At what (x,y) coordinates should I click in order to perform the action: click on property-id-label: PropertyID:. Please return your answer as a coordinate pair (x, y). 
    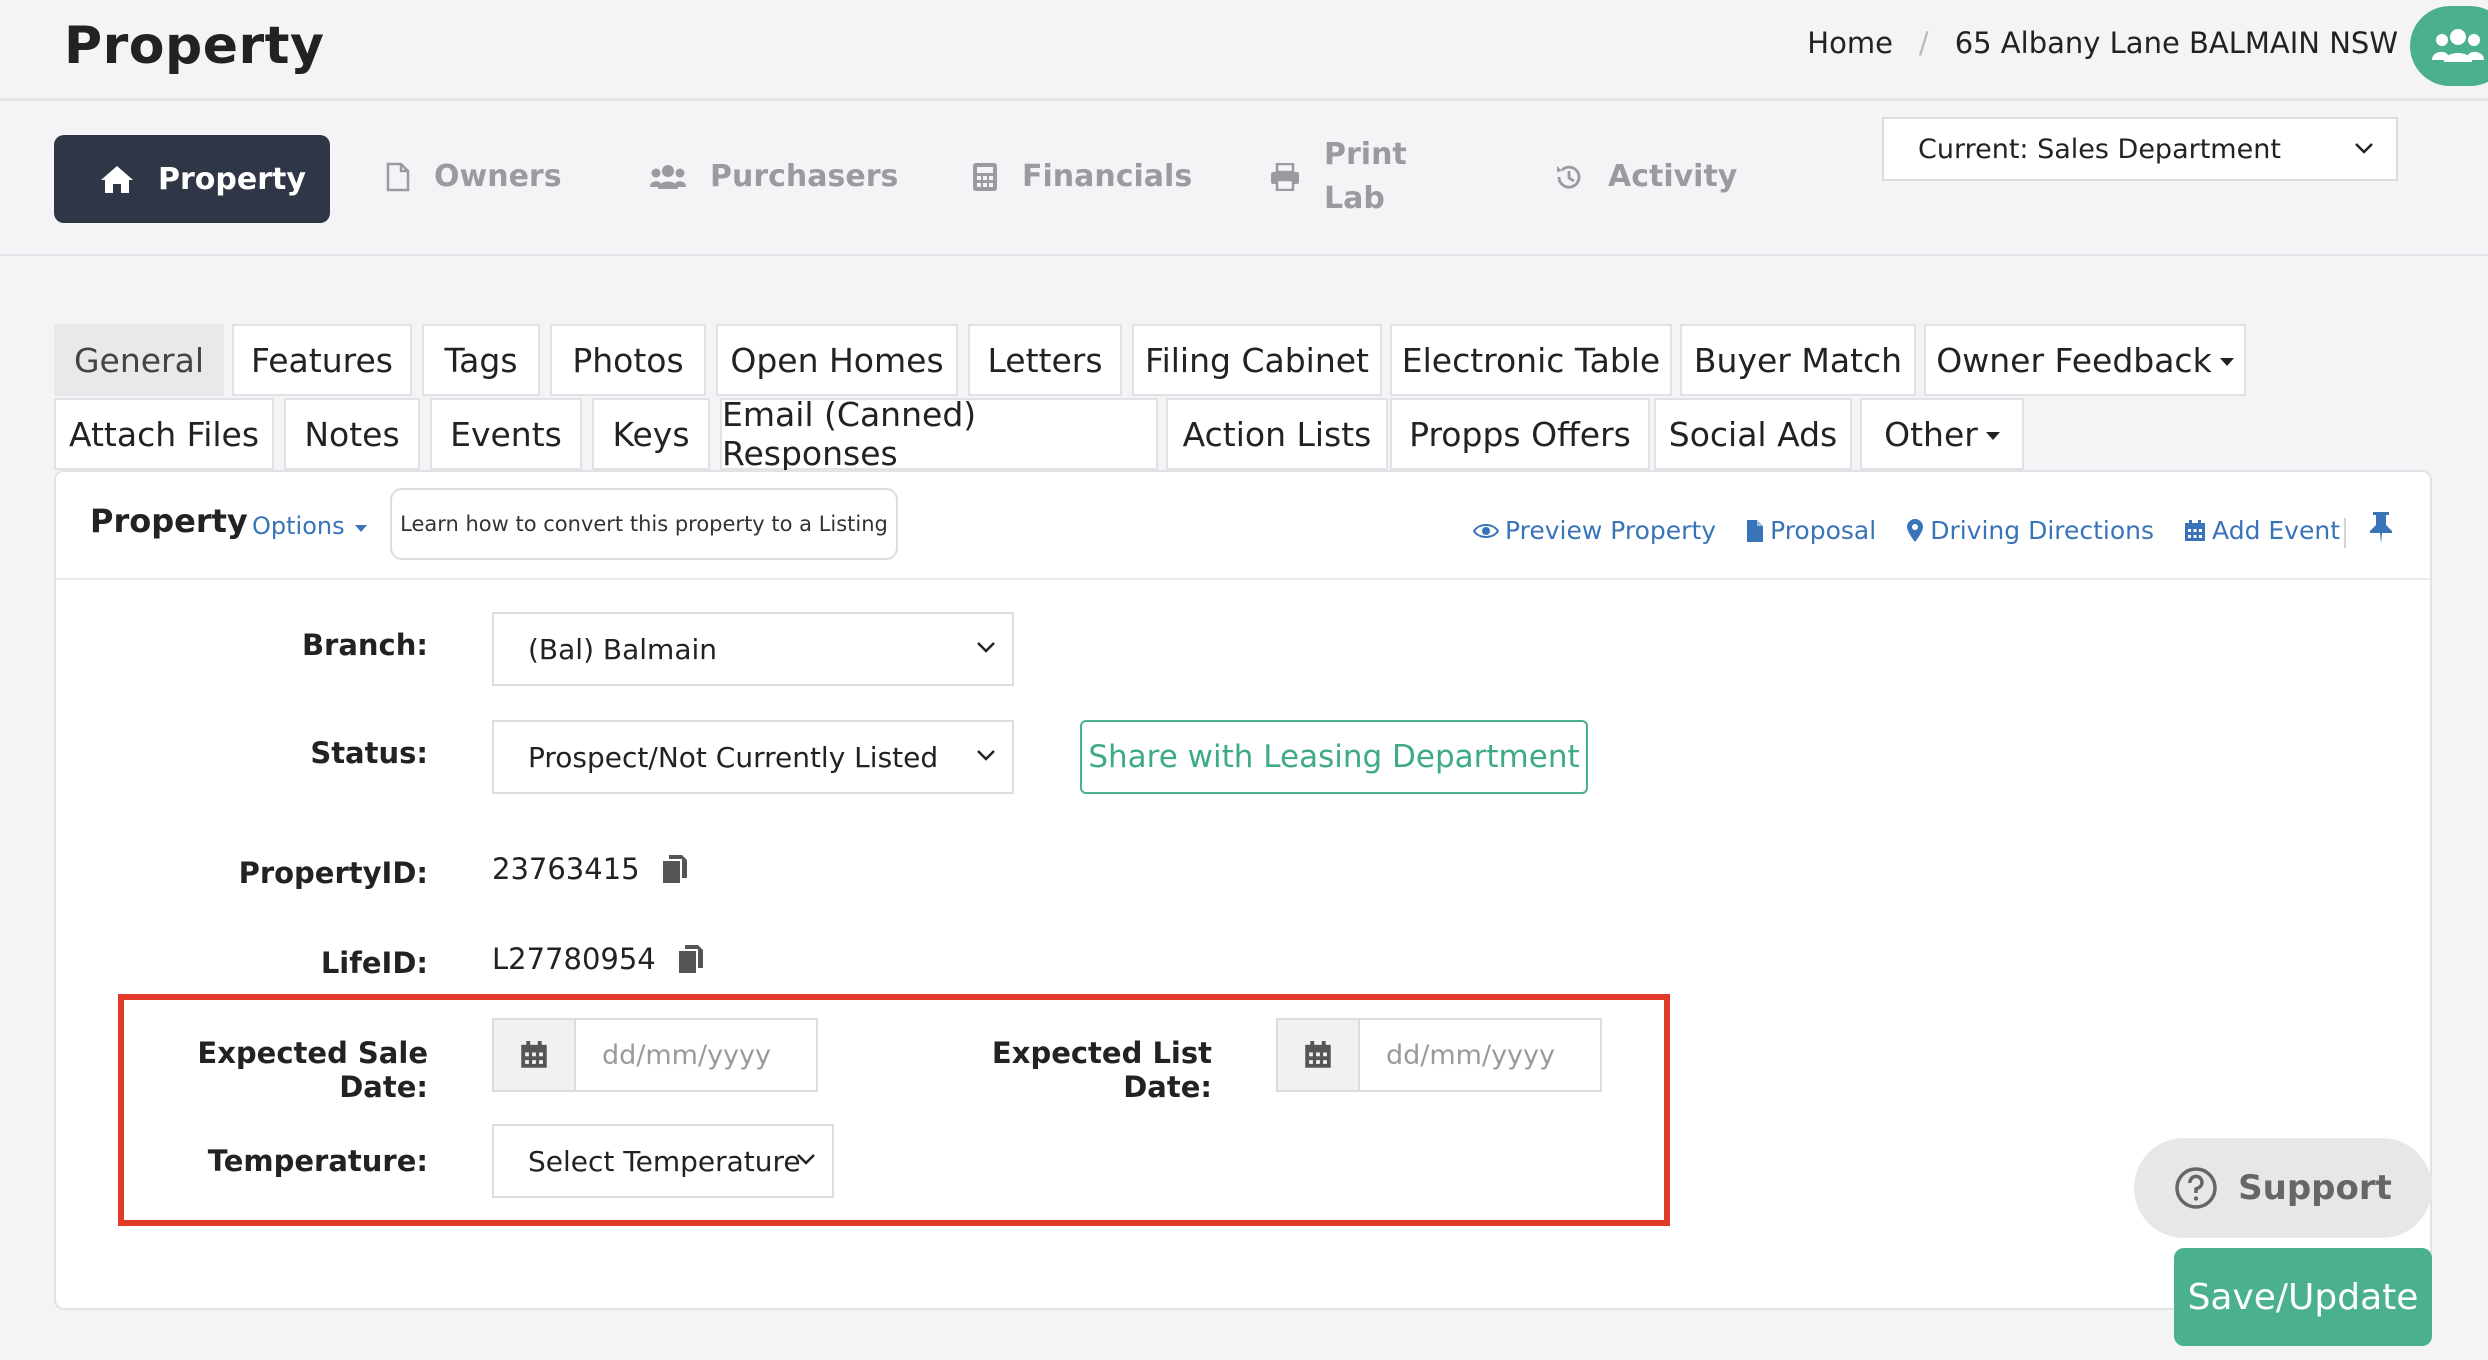
    Looking at the image, I should click on (333, 873).